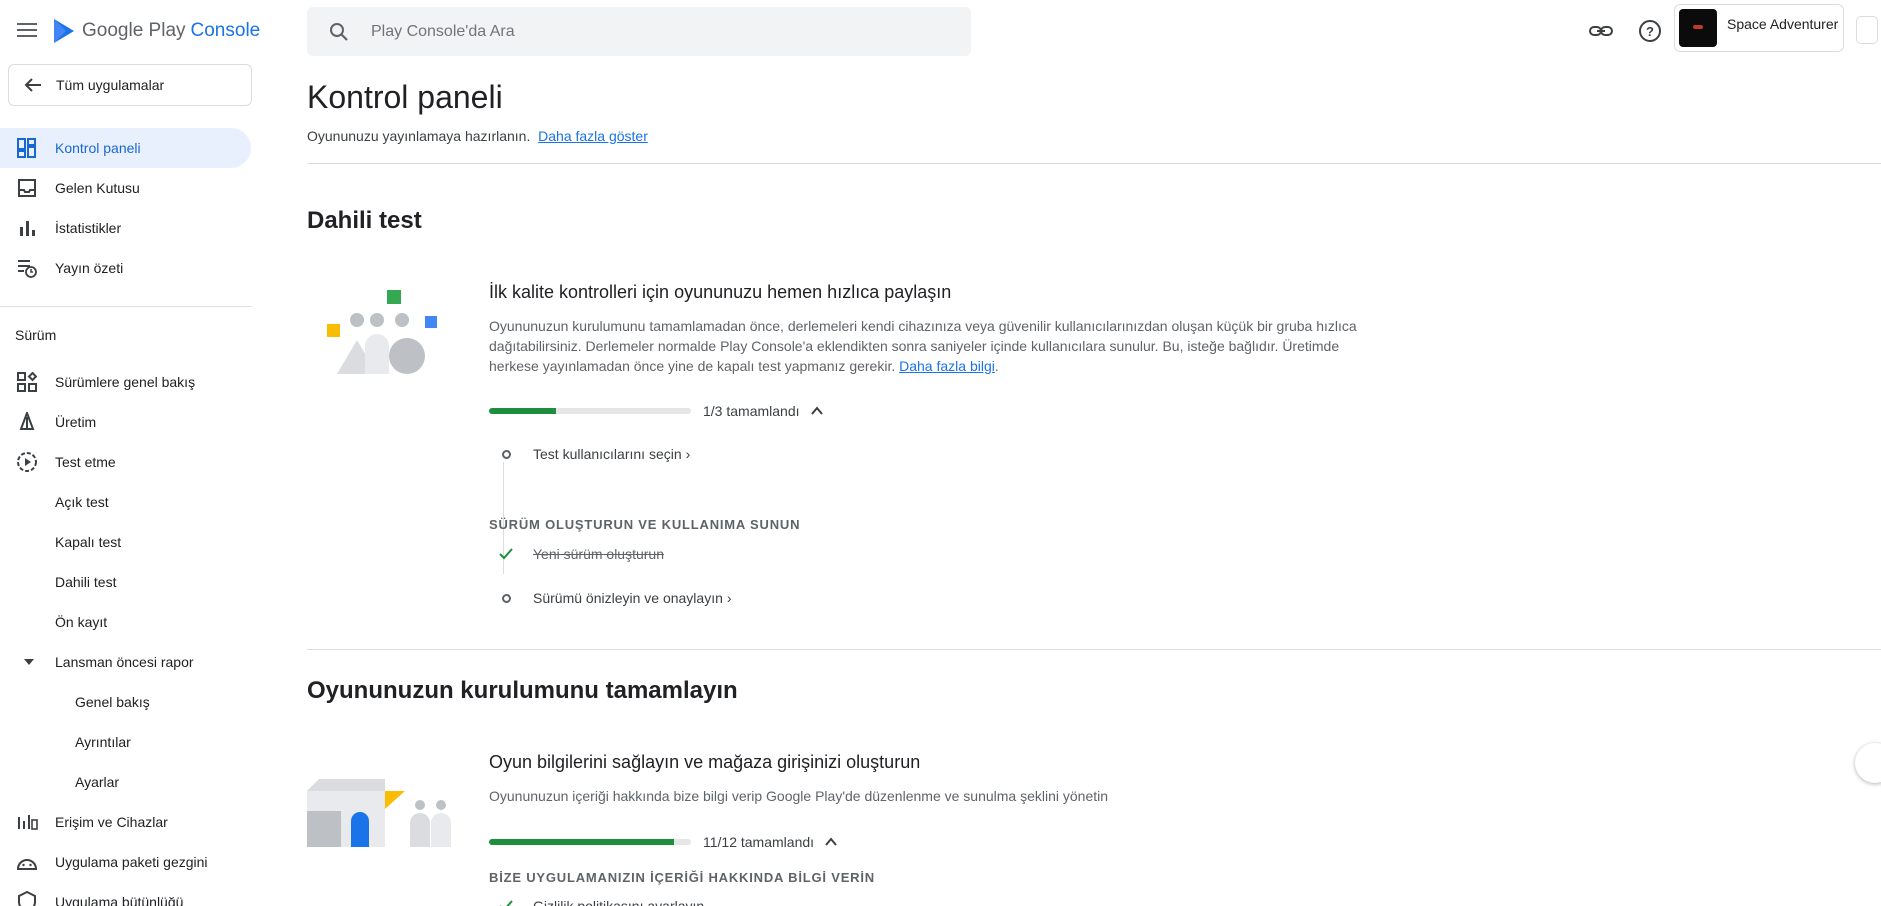 The image size is (1881, 906). Describe the element at coordinates (522, 690) in the screenshot. I see `section-setup-title: Oyununuzun kurulumunu tamamlayın` at that location.